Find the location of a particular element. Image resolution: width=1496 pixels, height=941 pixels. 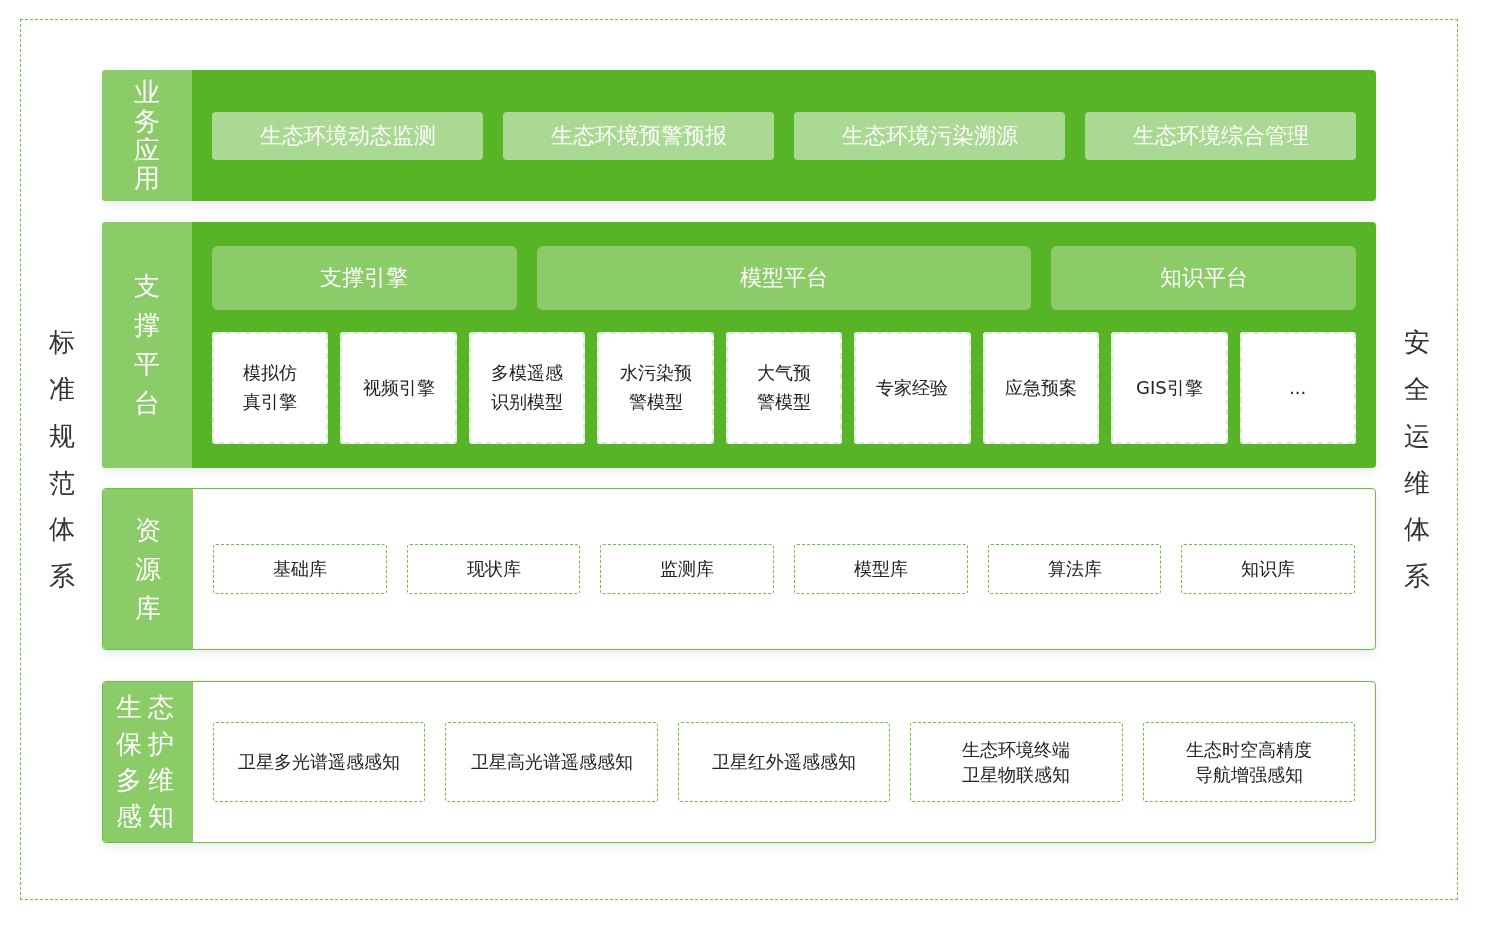

component-label: GIS引擎 is located at coordinates (1169, 387).